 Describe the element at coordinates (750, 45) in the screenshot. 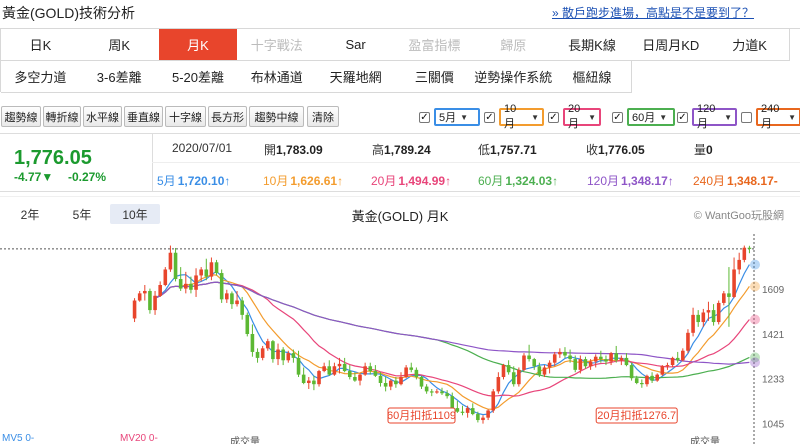

I see `tab-row1-9: 力道K` at that location.